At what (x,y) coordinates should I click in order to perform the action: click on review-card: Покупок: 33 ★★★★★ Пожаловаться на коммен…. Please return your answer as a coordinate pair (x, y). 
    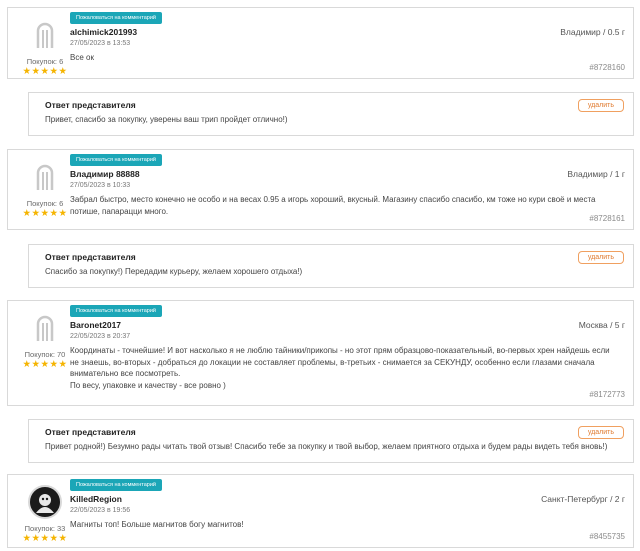
    Looking at the image, I should click on (320, 511).